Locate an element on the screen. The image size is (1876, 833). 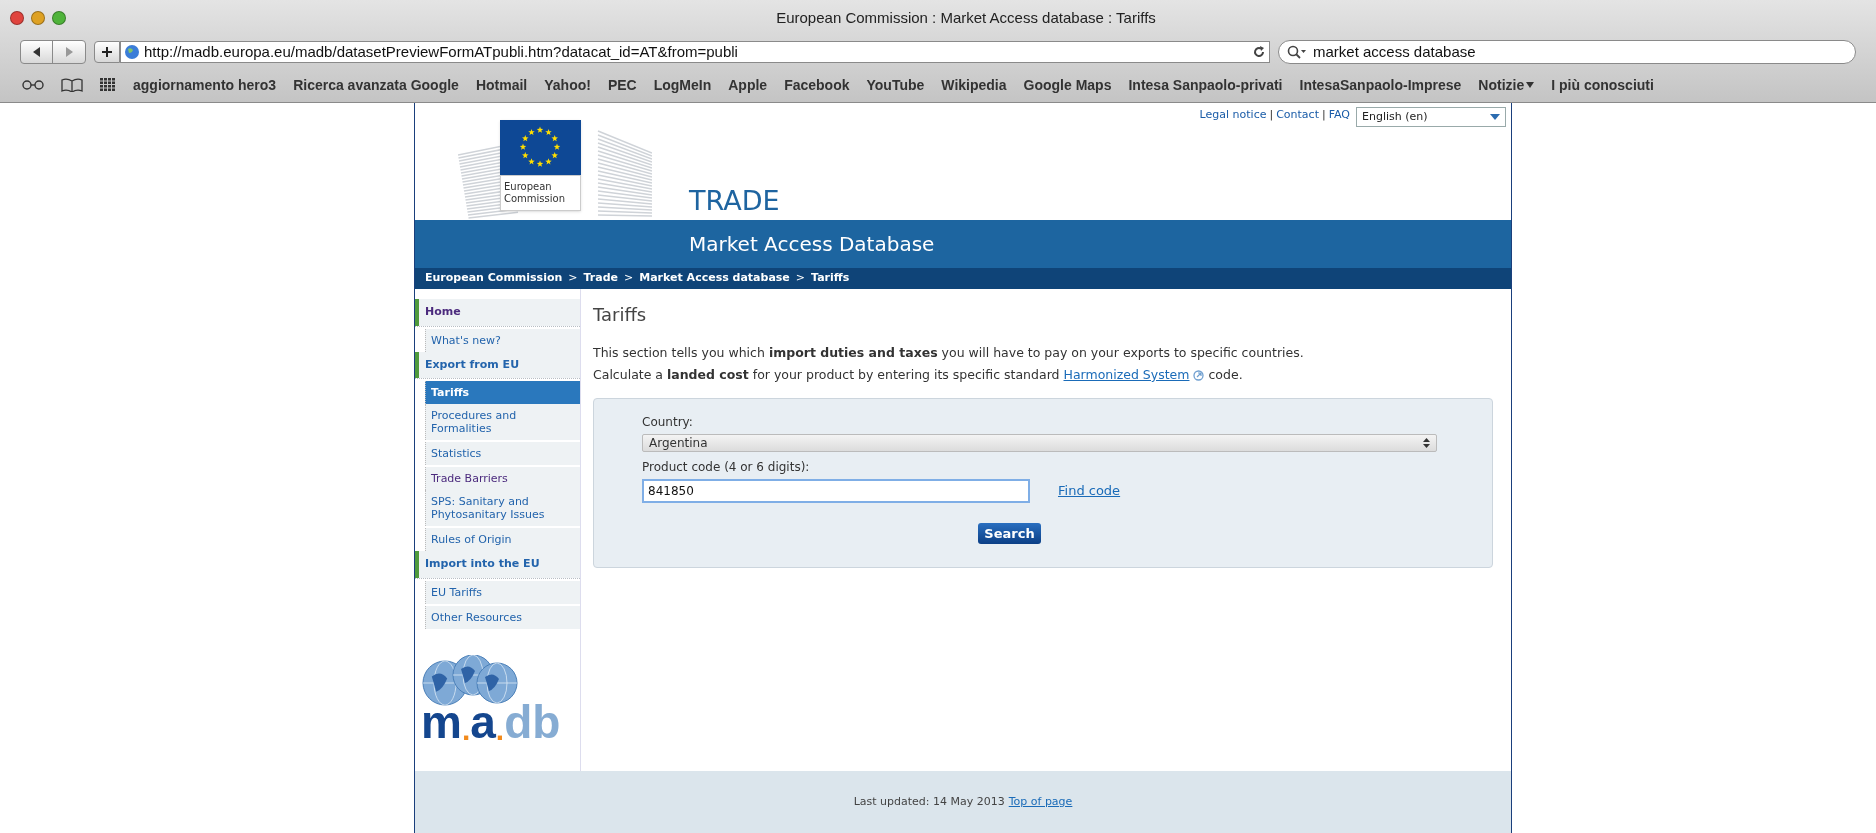
bookmark-link: Facebook is located at coordinates (817, 85).